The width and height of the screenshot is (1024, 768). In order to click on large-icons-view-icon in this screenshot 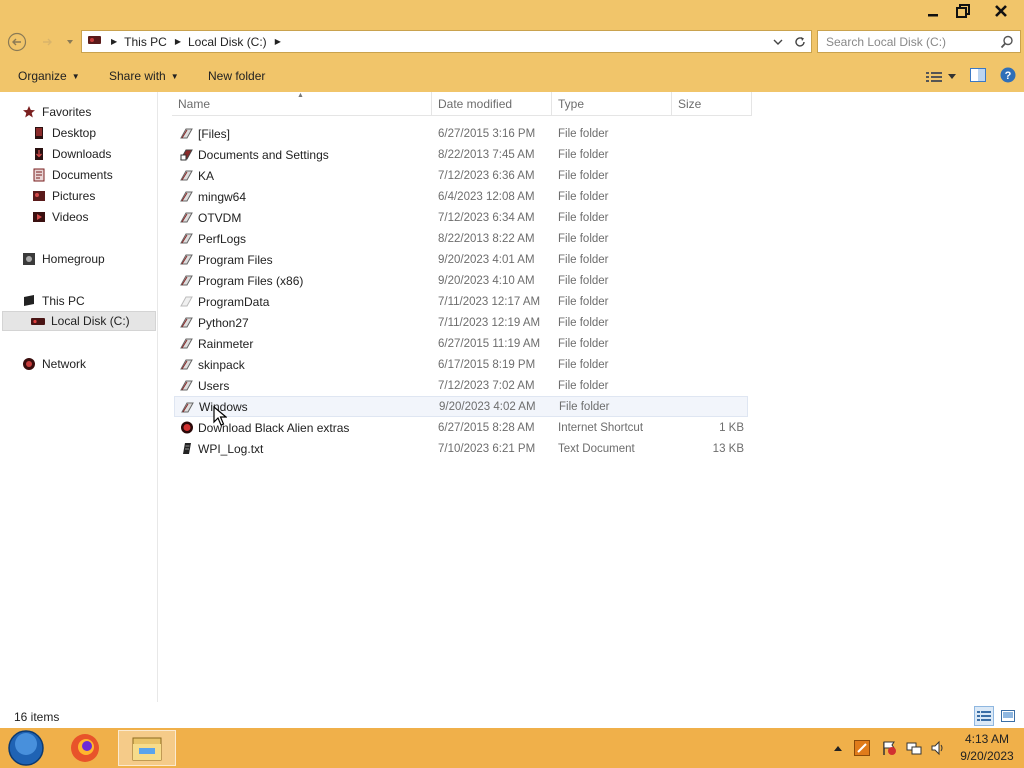, I will do `click(1008, 716)`.